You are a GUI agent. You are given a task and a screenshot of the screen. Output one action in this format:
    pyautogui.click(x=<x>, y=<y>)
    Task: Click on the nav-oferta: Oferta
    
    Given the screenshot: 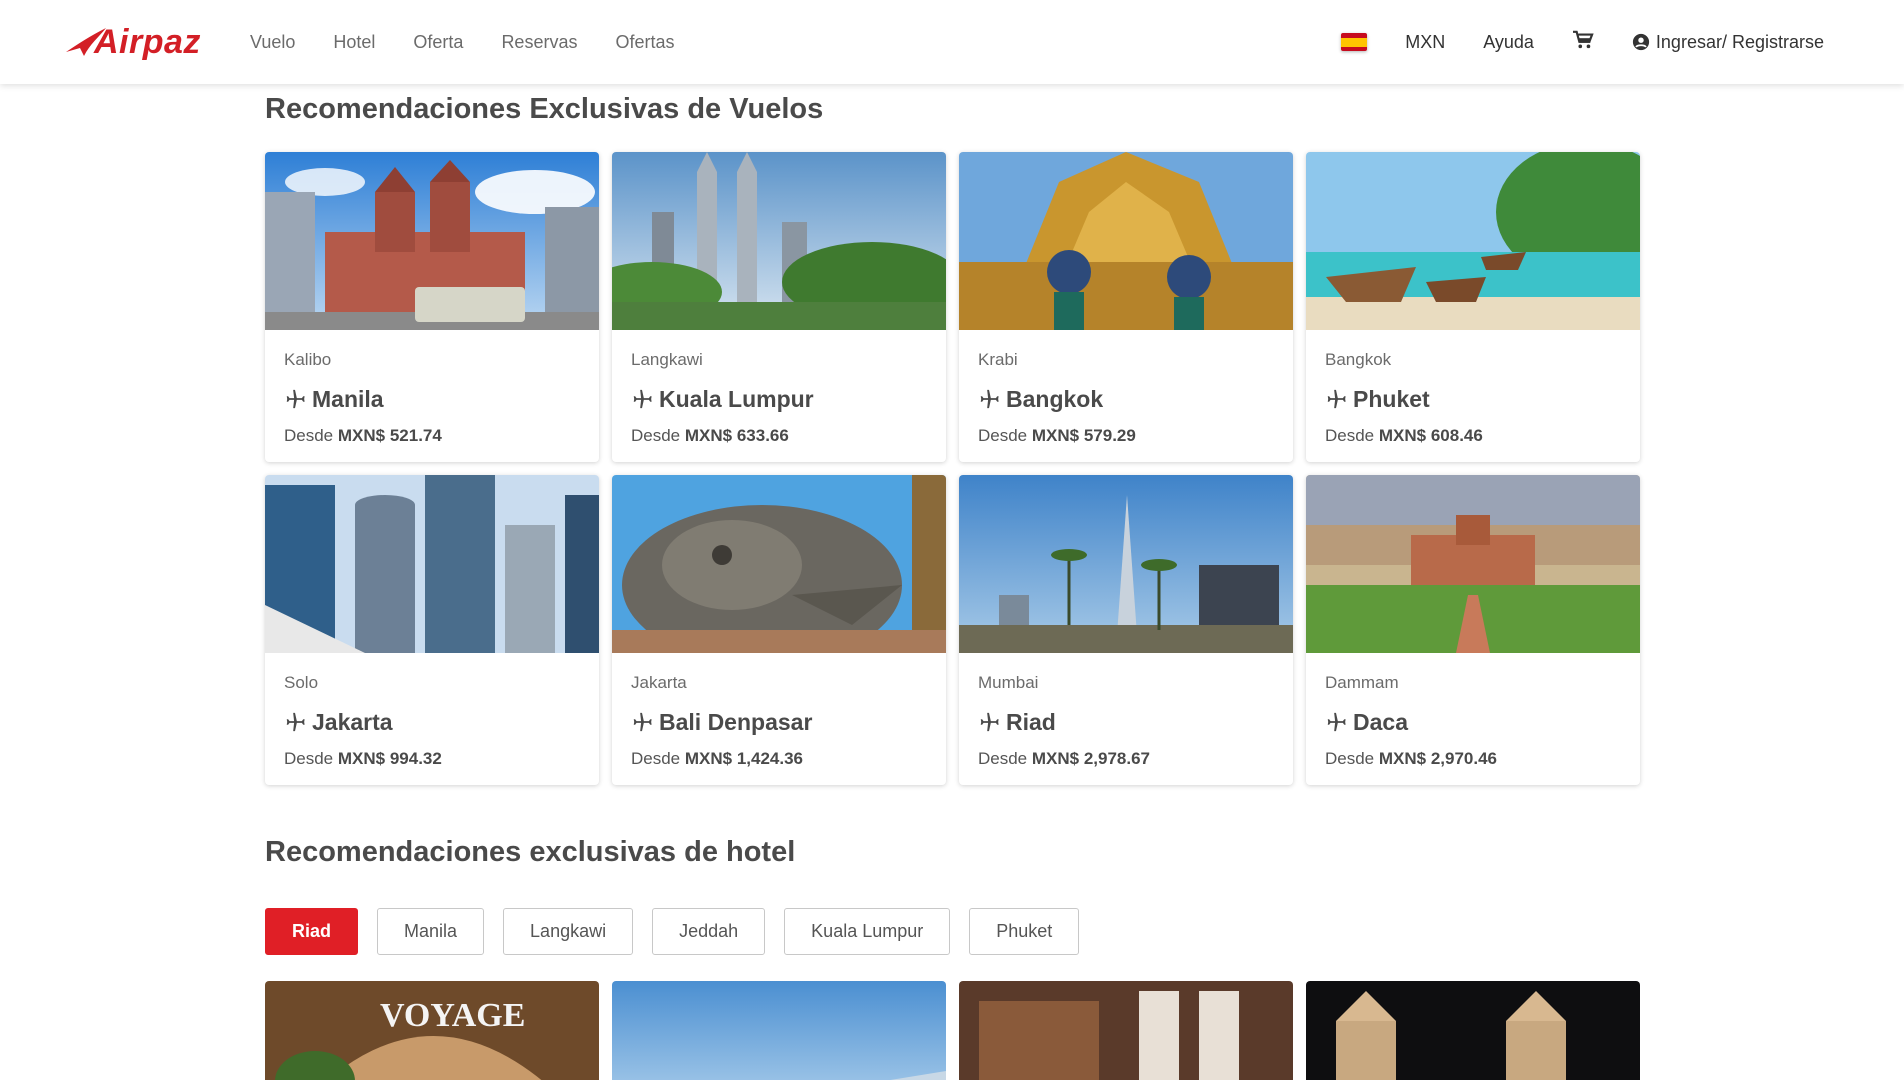 What is the action you would take?
    pyautogui.click(x=438, y=42)
    